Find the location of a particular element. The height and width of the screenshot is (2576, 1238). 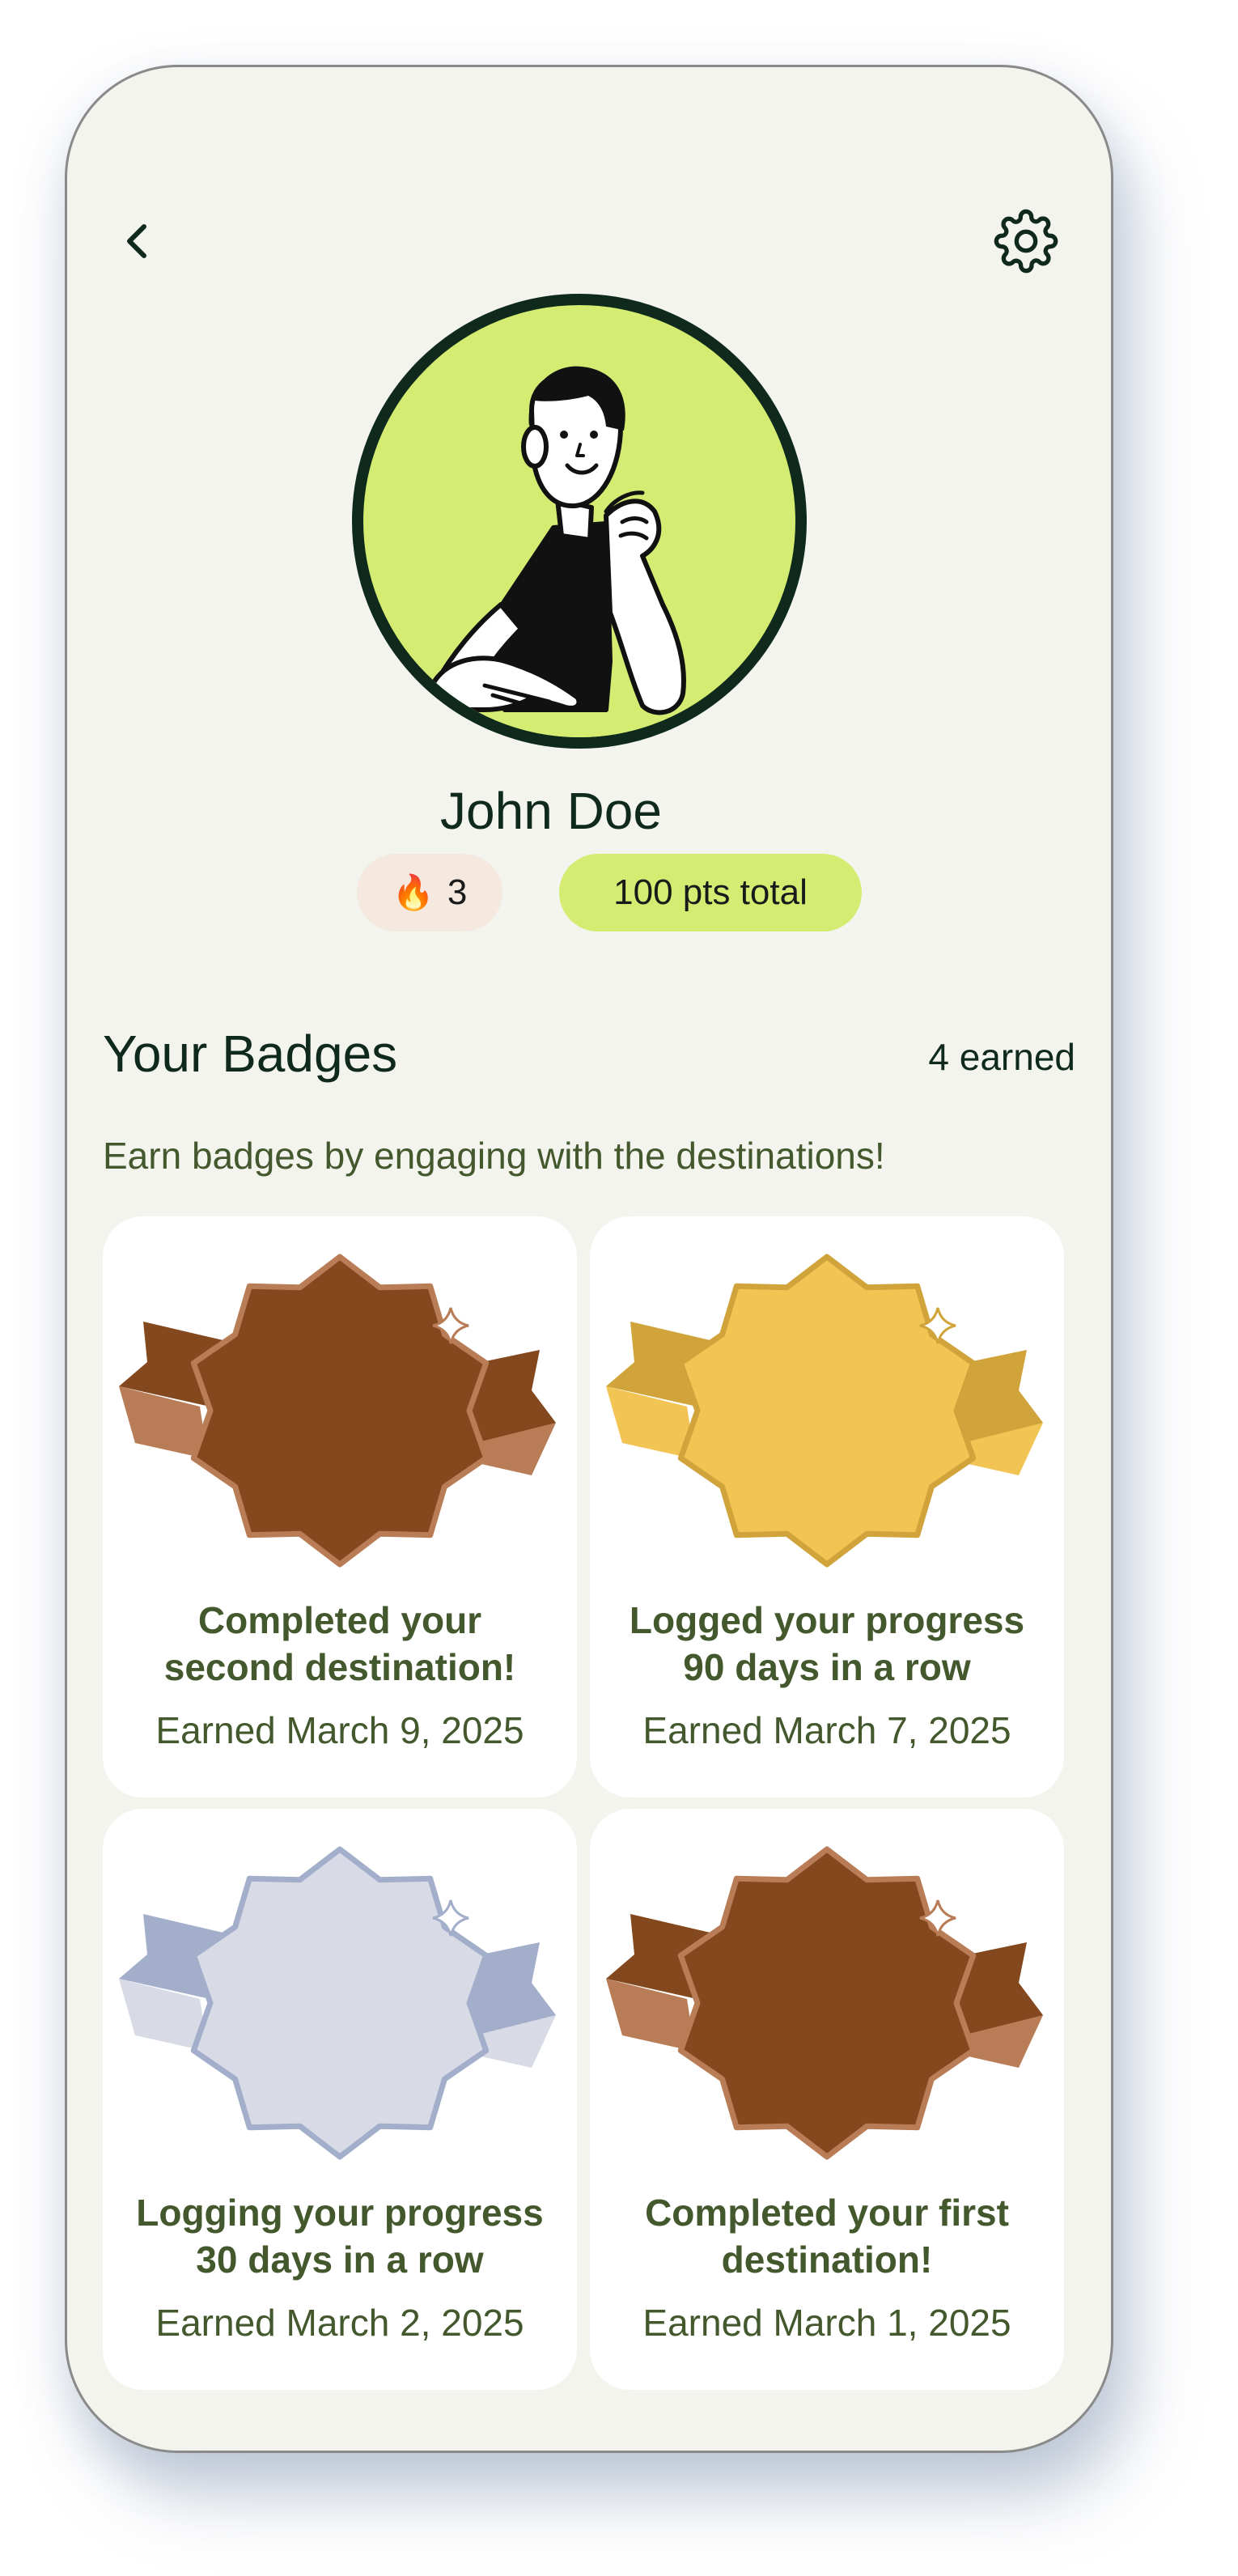

profile-avatar is located at coordinates (579, 521).